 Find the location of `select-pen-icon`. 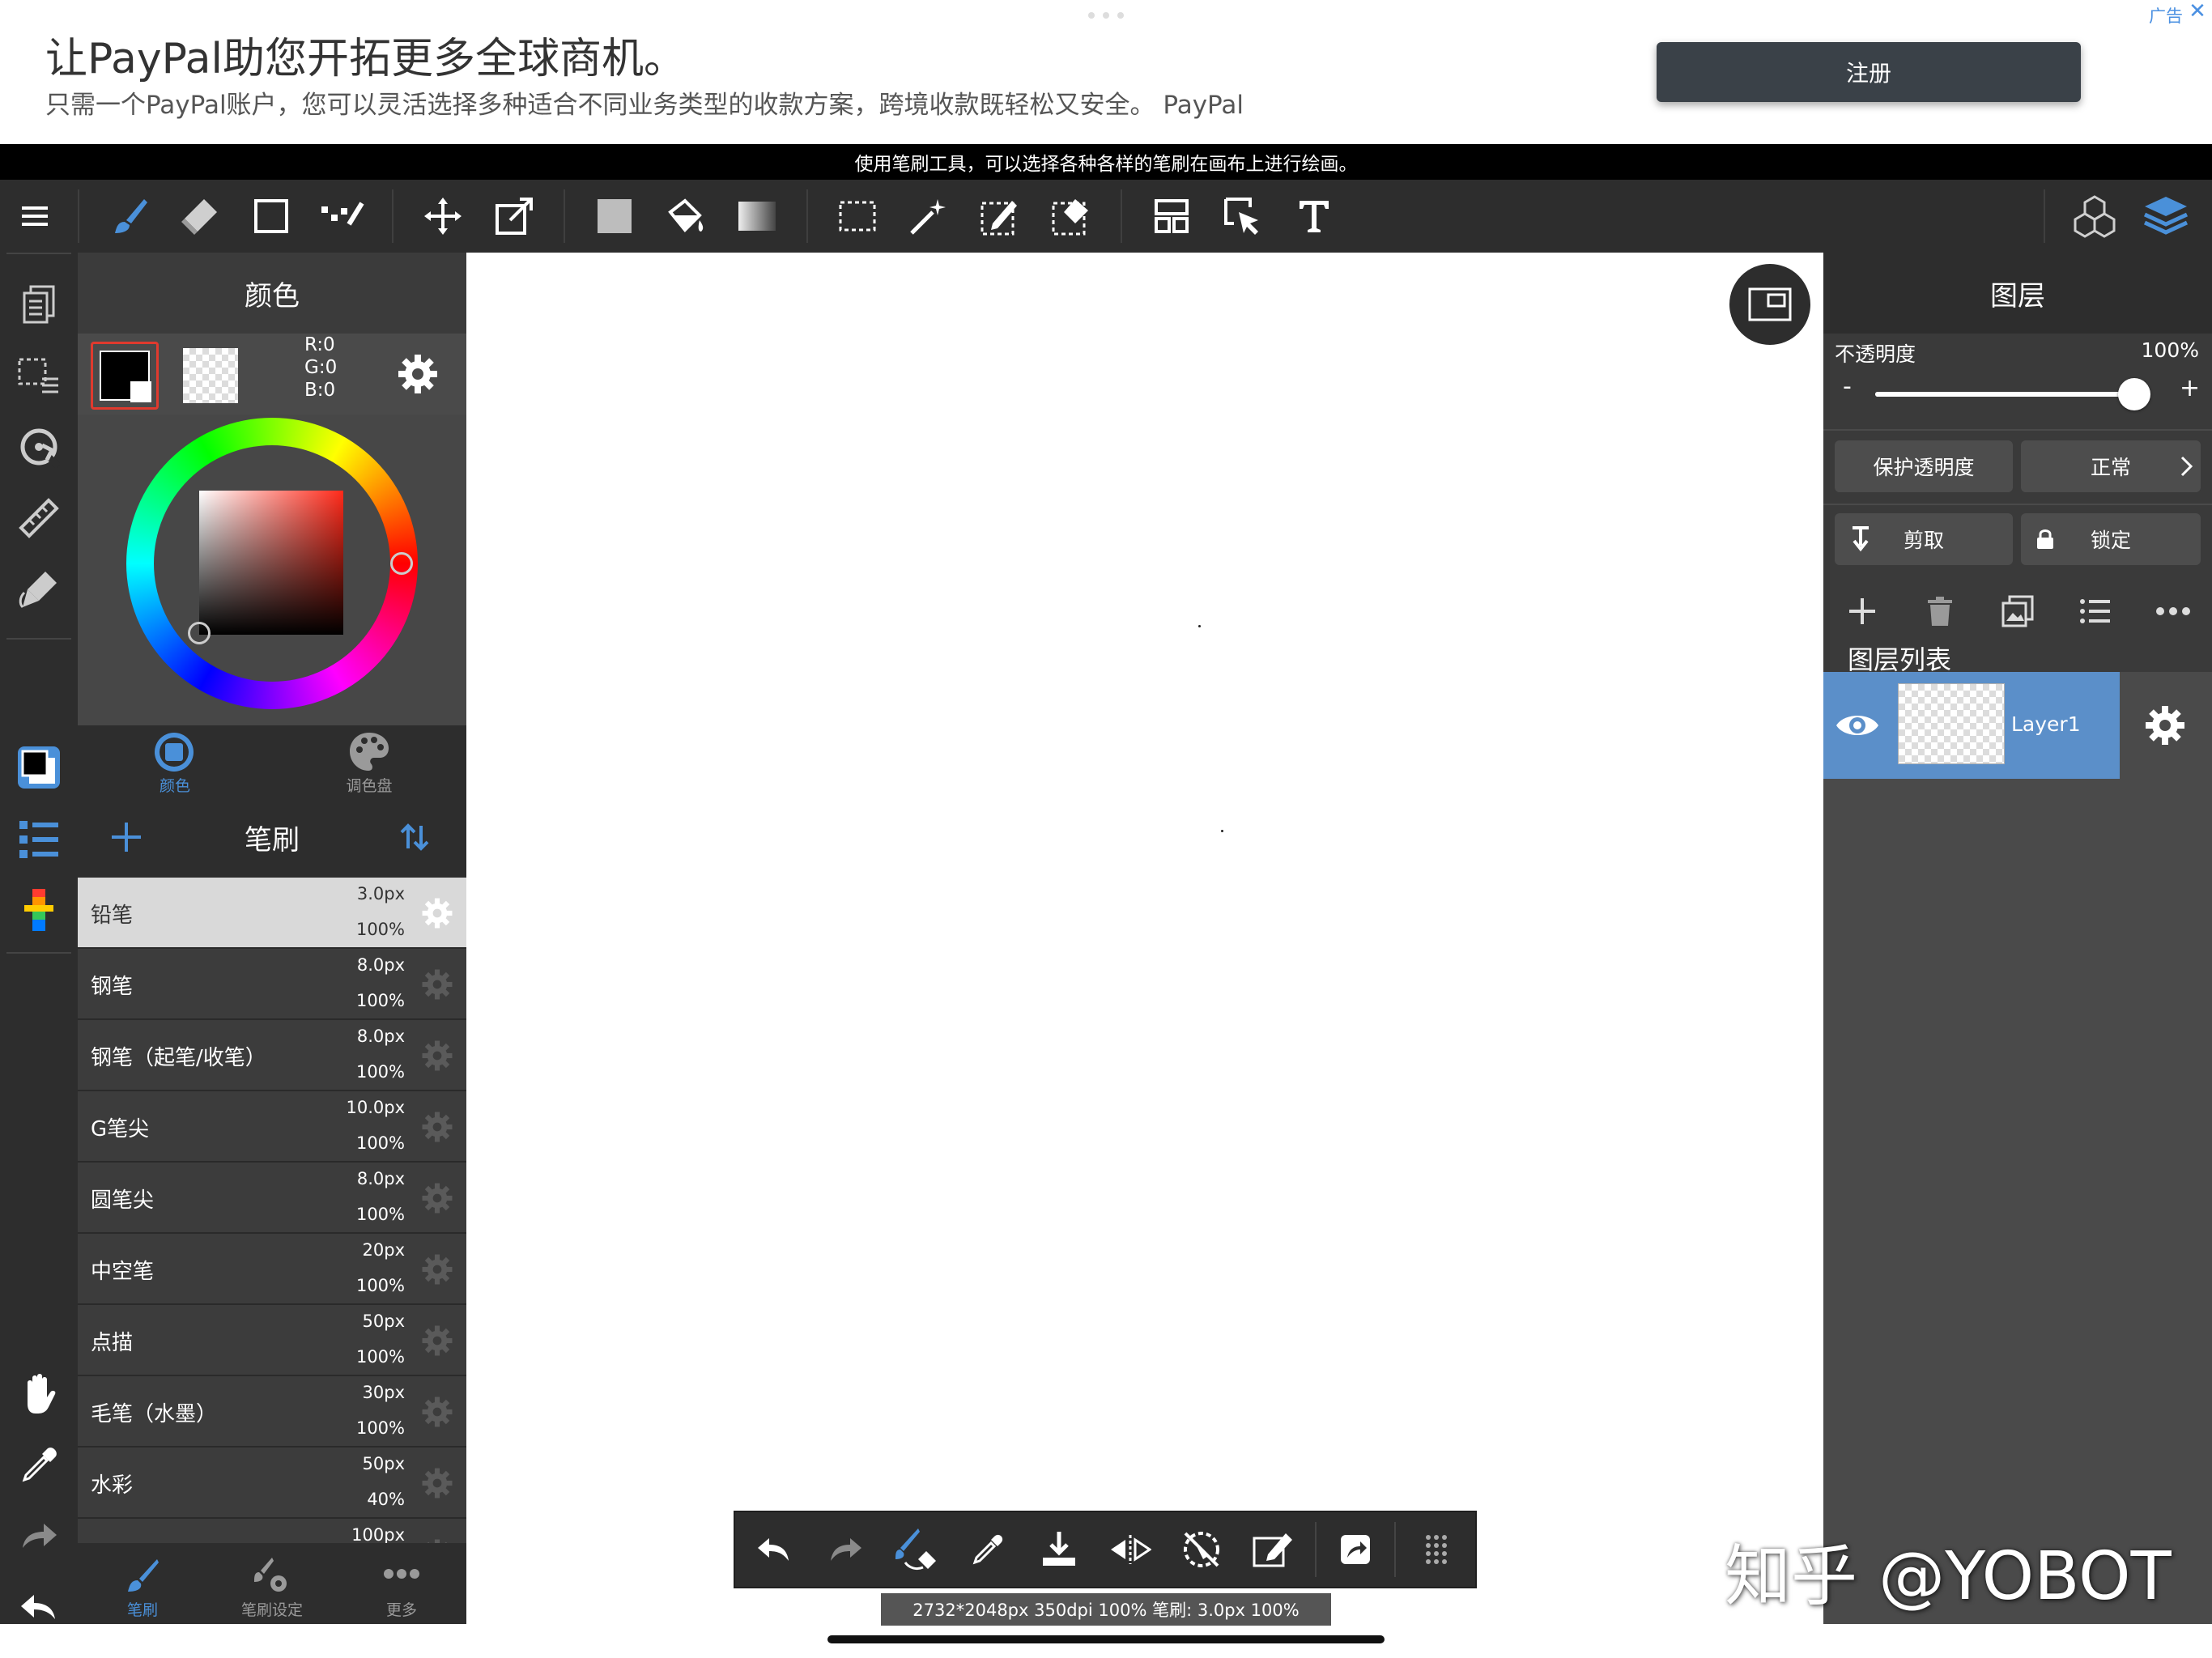

select-pen-icon is located at coordinates (1000, 216).